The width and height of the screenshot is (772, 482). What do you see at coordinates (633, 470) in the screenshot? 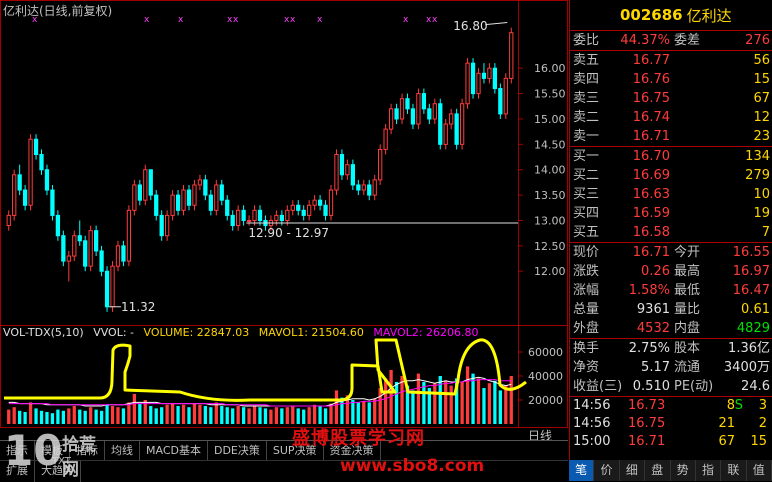
I see `quote-tab-2: 细` at bounding box center [633, 470].